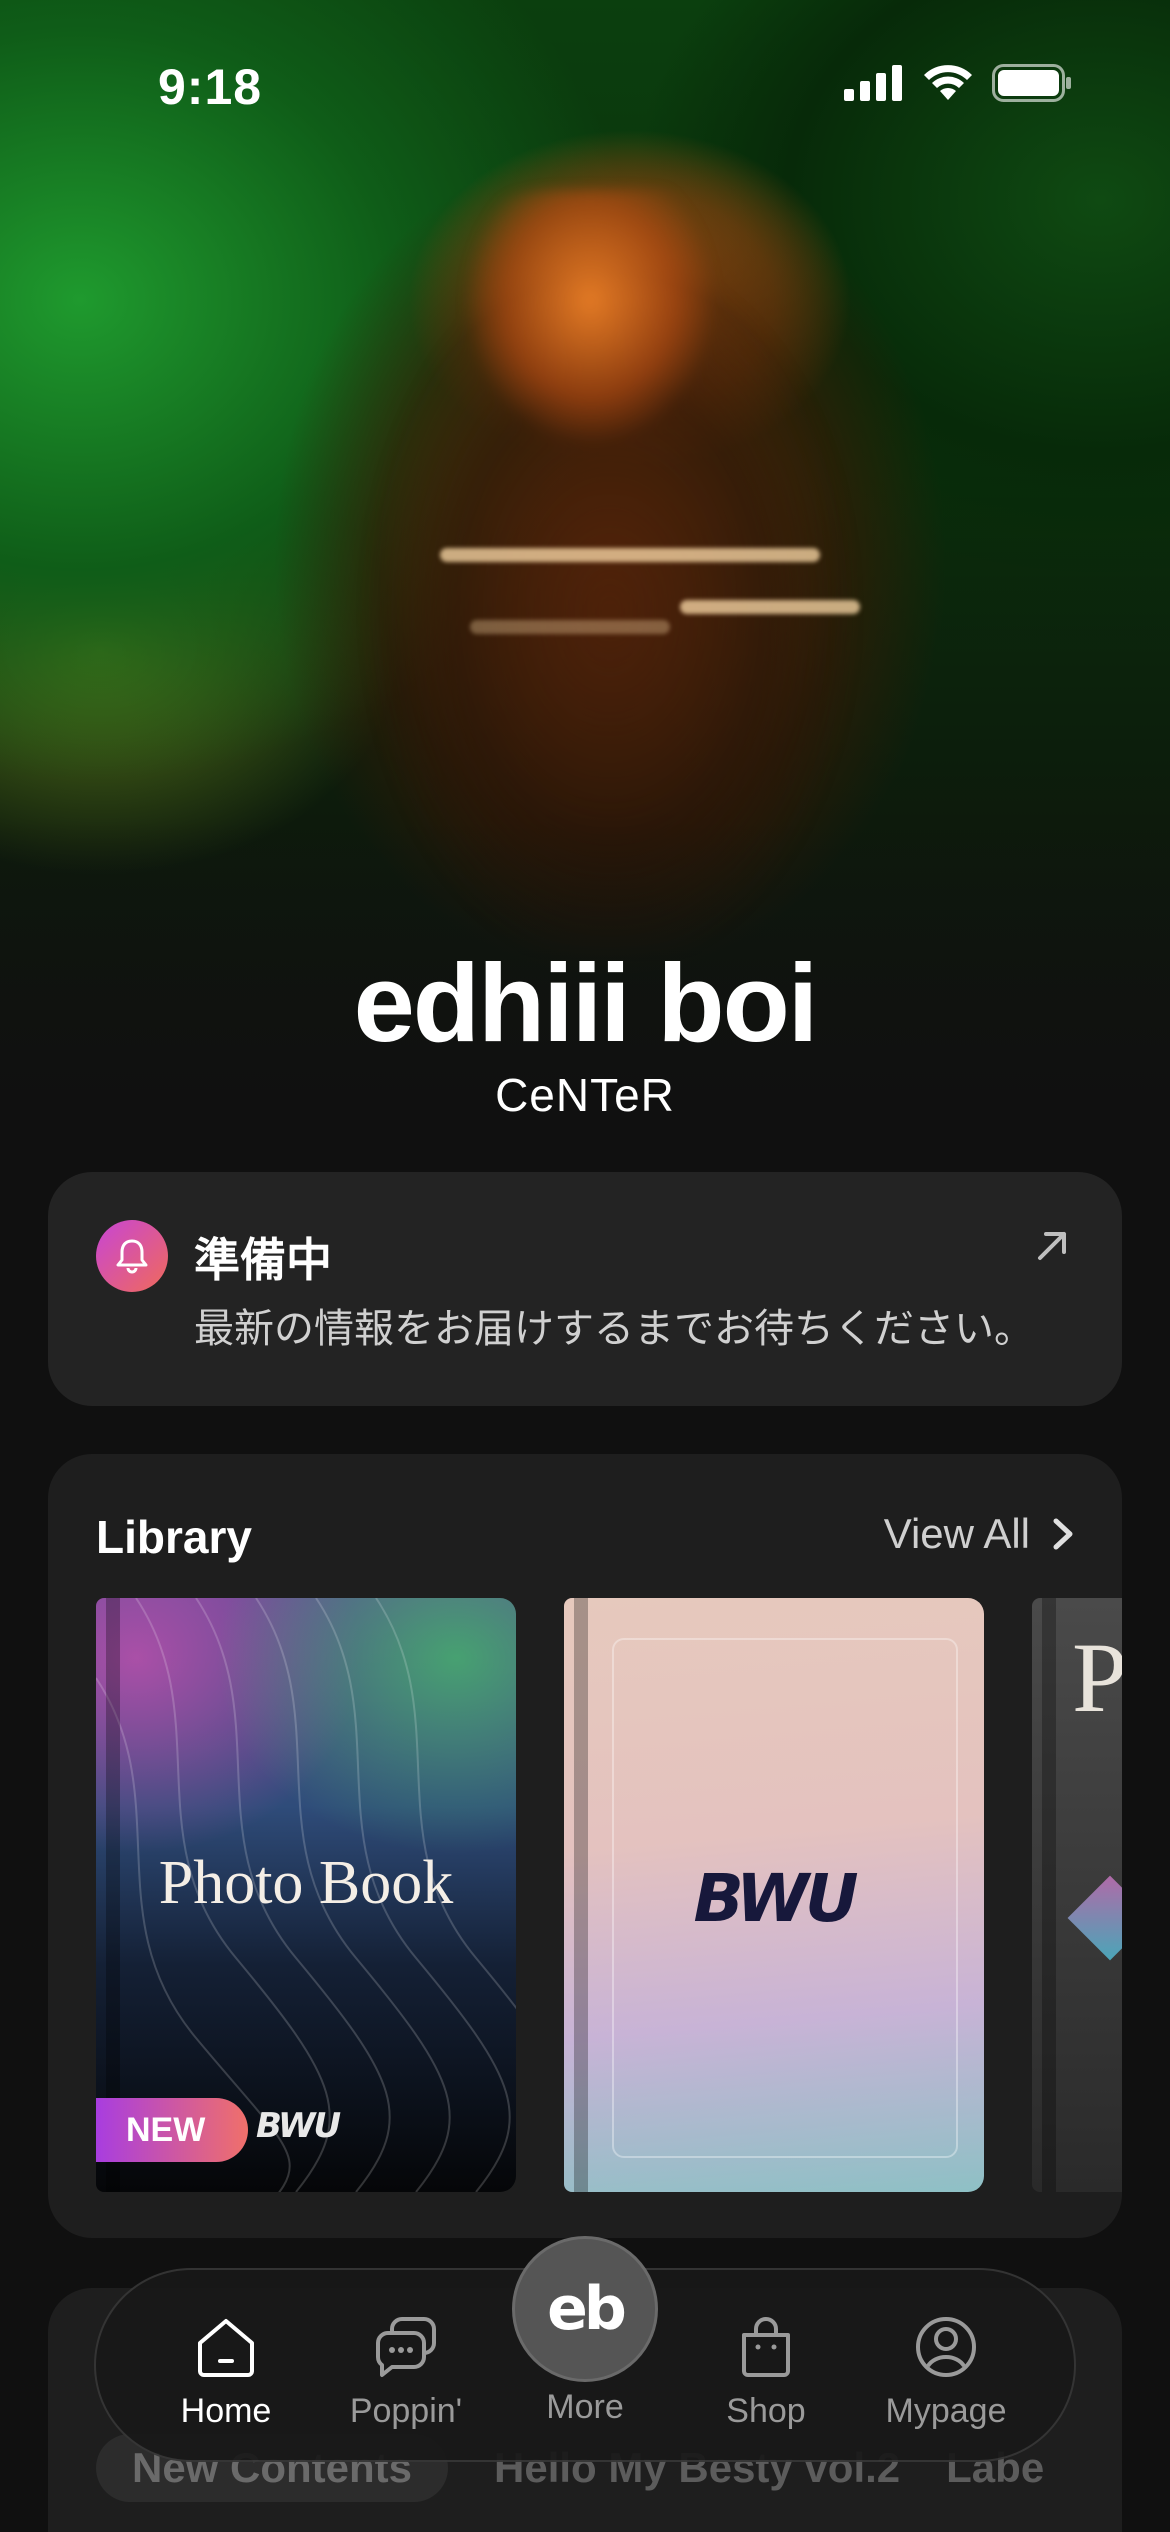  I want to click on shopping-bag-icon, so click(766, 2347).